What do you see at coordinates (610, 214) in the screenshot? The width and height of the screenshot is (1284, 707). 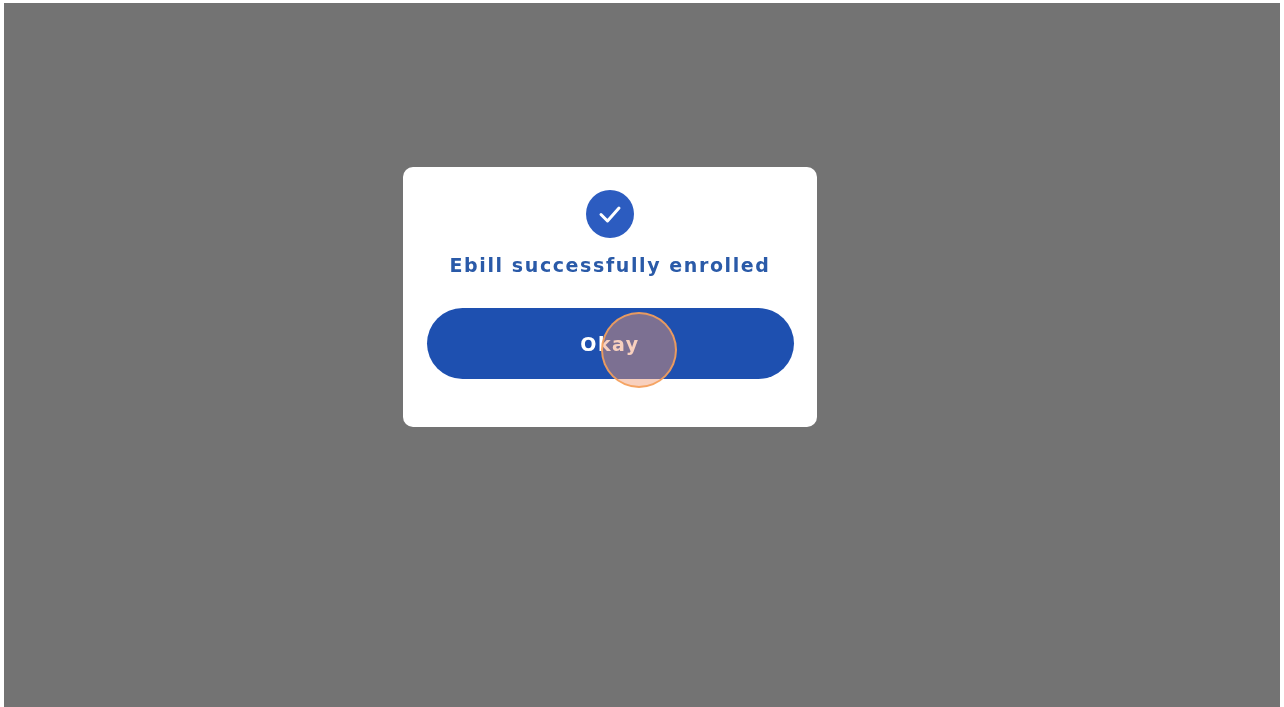 I see `check-icon` at bounding box center [610, 214].